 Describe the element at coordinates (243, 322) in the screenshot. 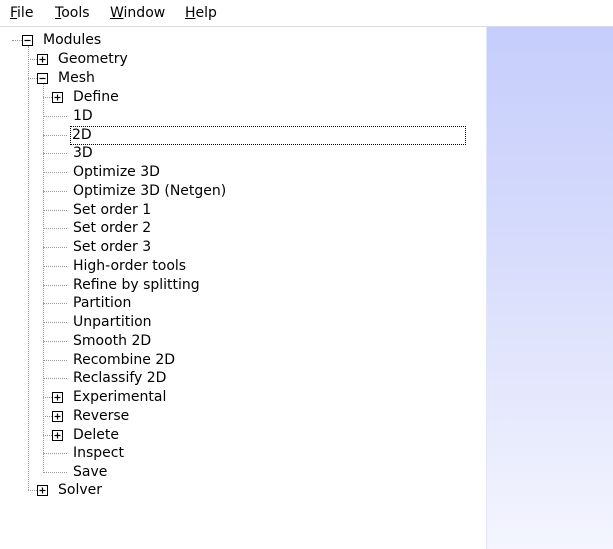

I see `tree-node-unpartition: Unpartition` at that location.